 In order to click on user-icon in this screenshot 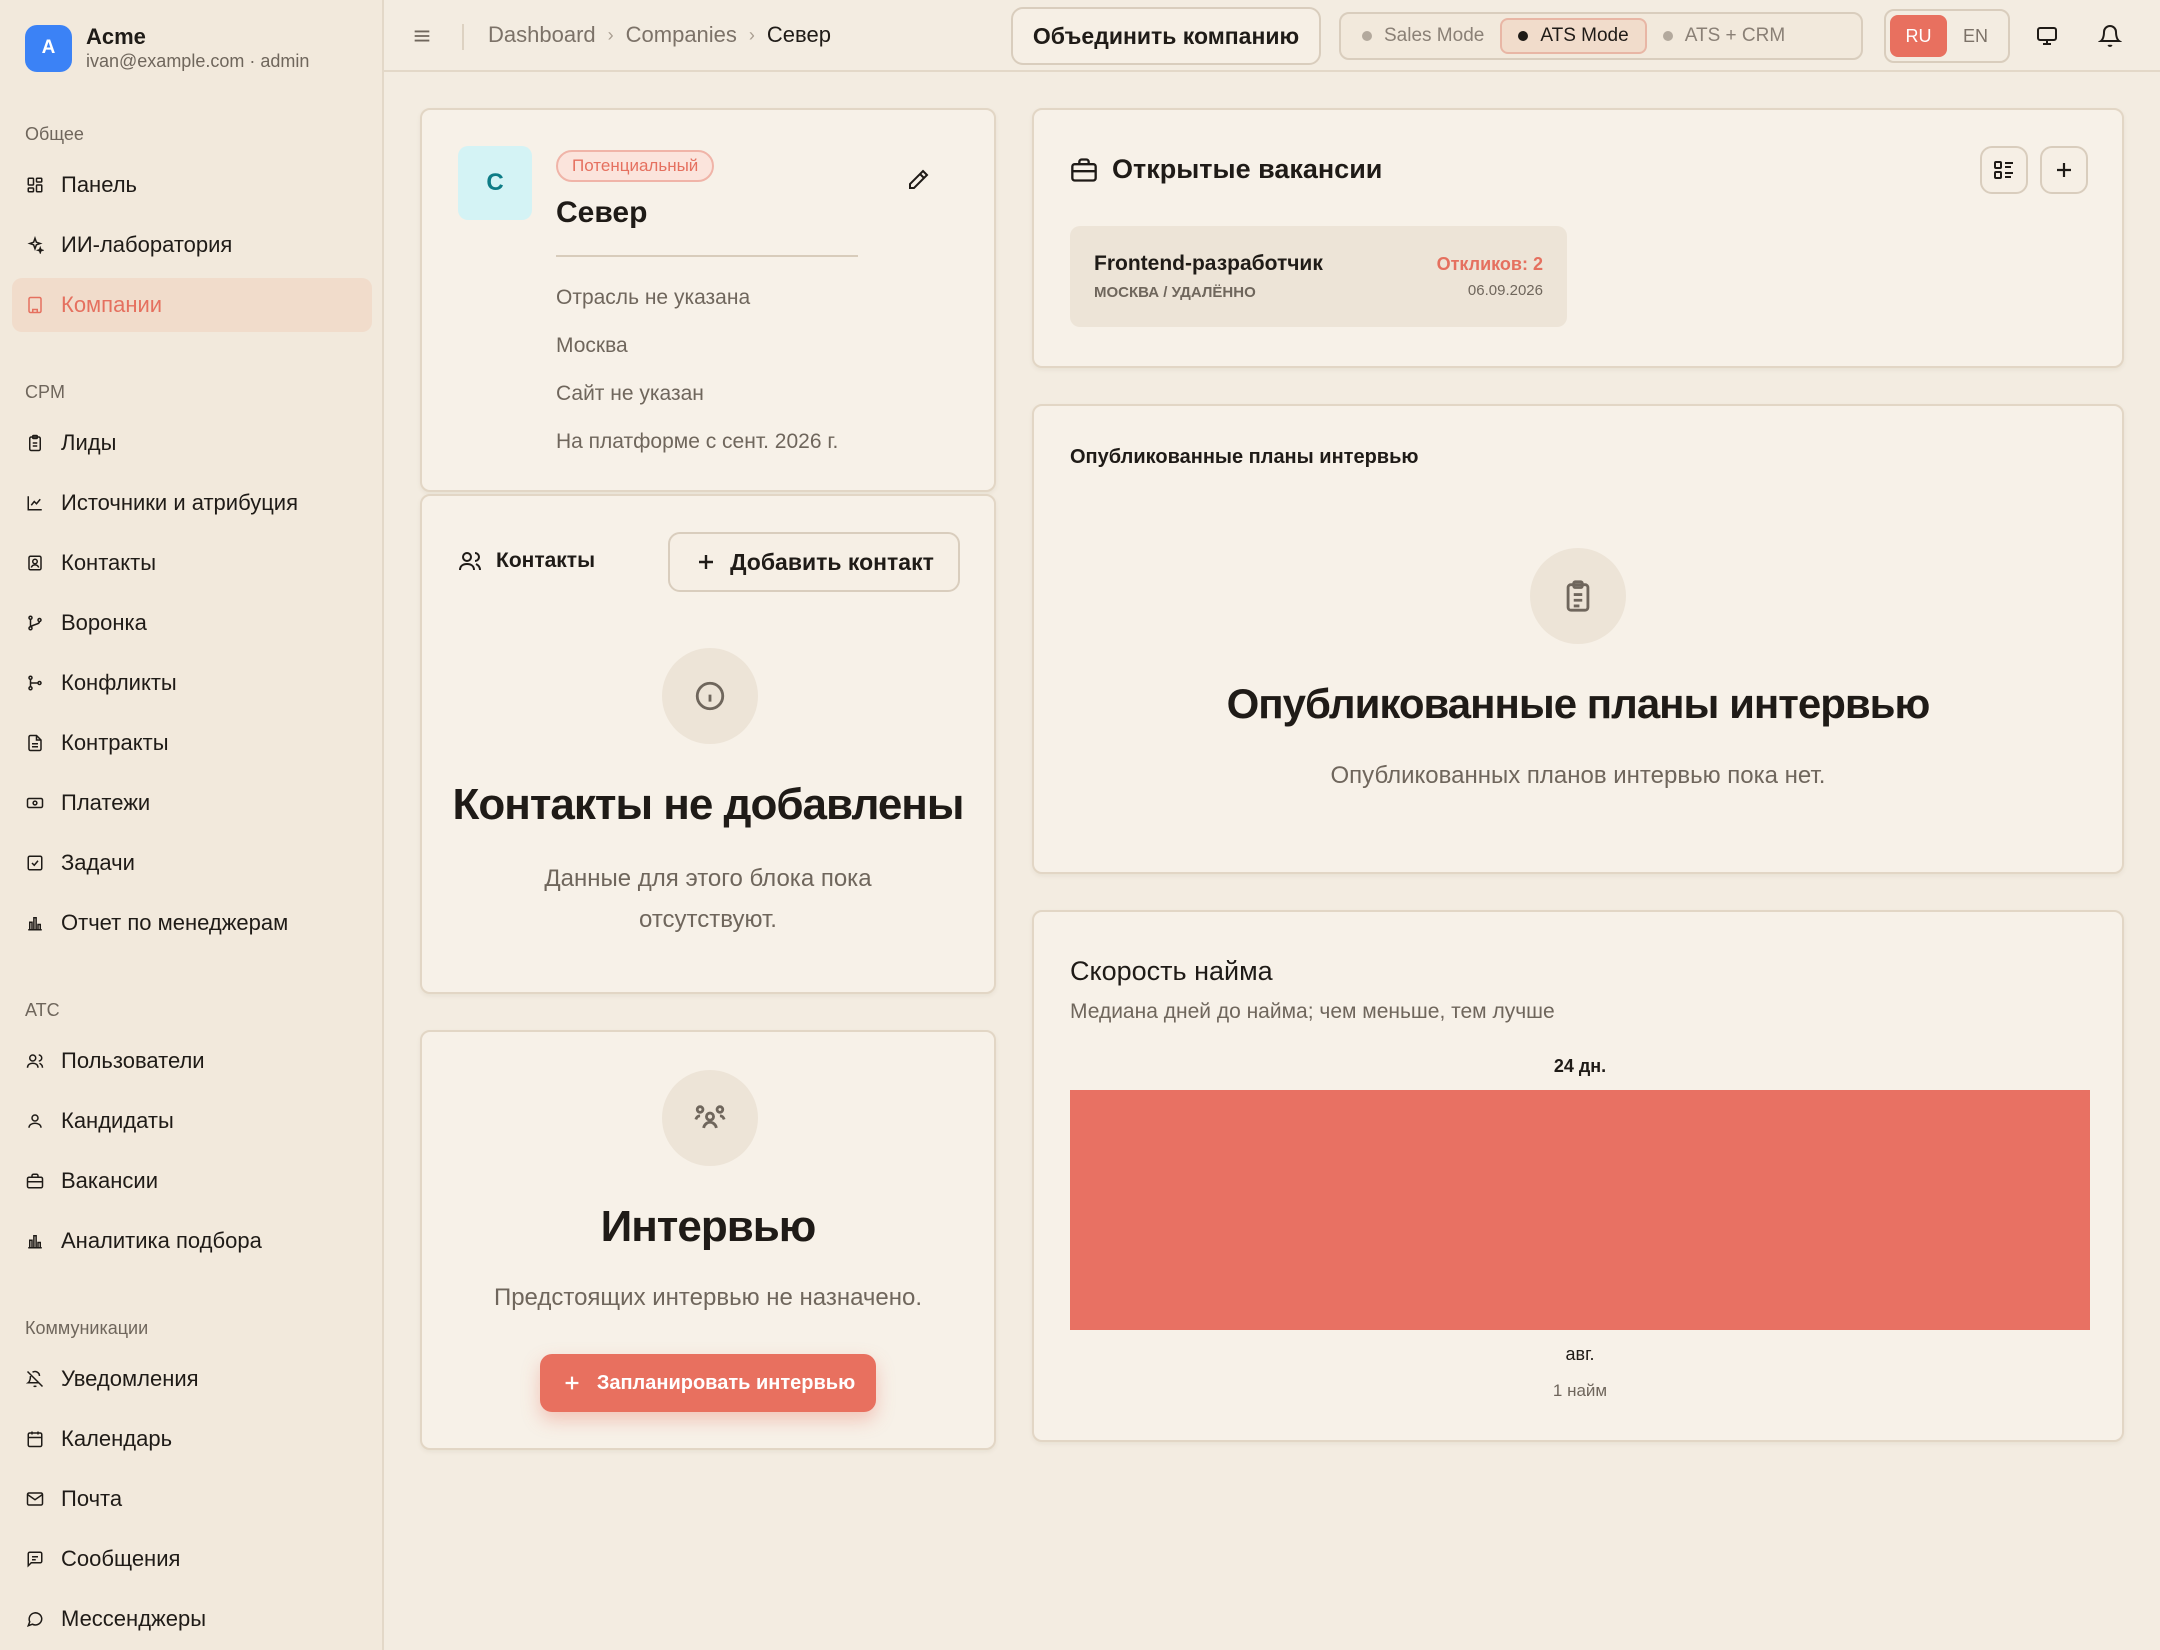, I will do `click(35, 1121)`.